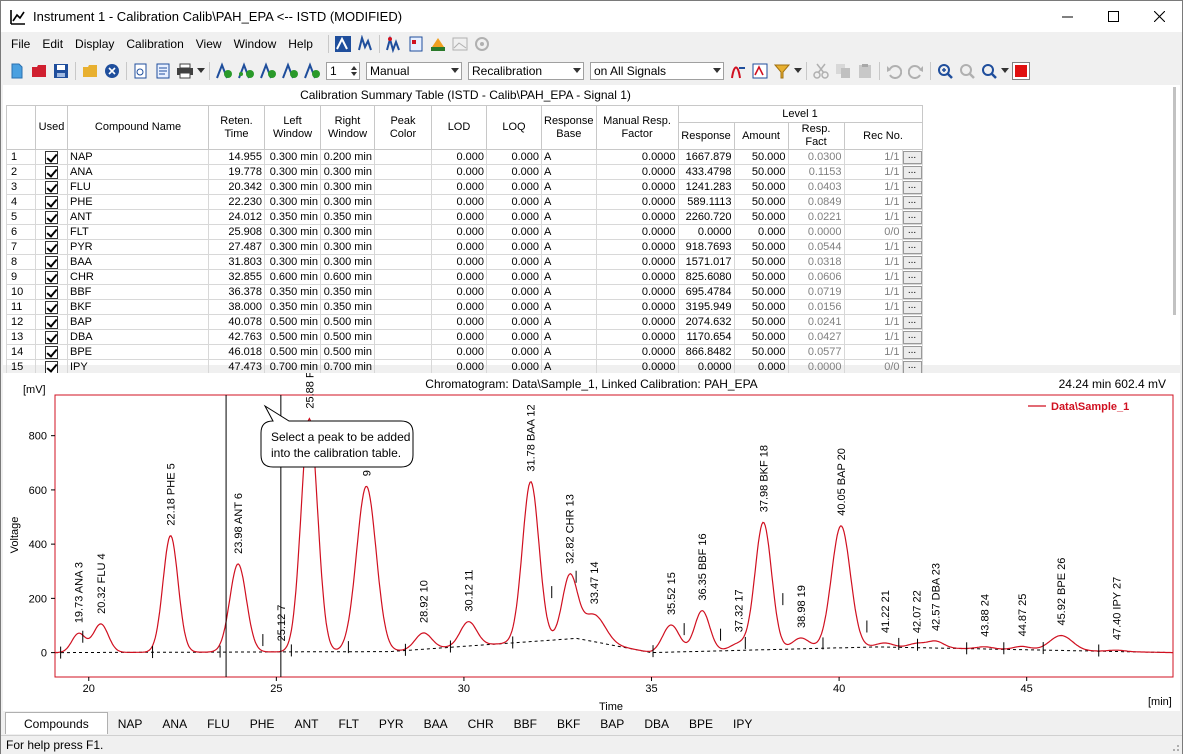 This screenshot has width=1183, height=754. Describe the element at coordinates (138, 127) in the screenshot. I see `header-compound-name: Compound Name` at that location.